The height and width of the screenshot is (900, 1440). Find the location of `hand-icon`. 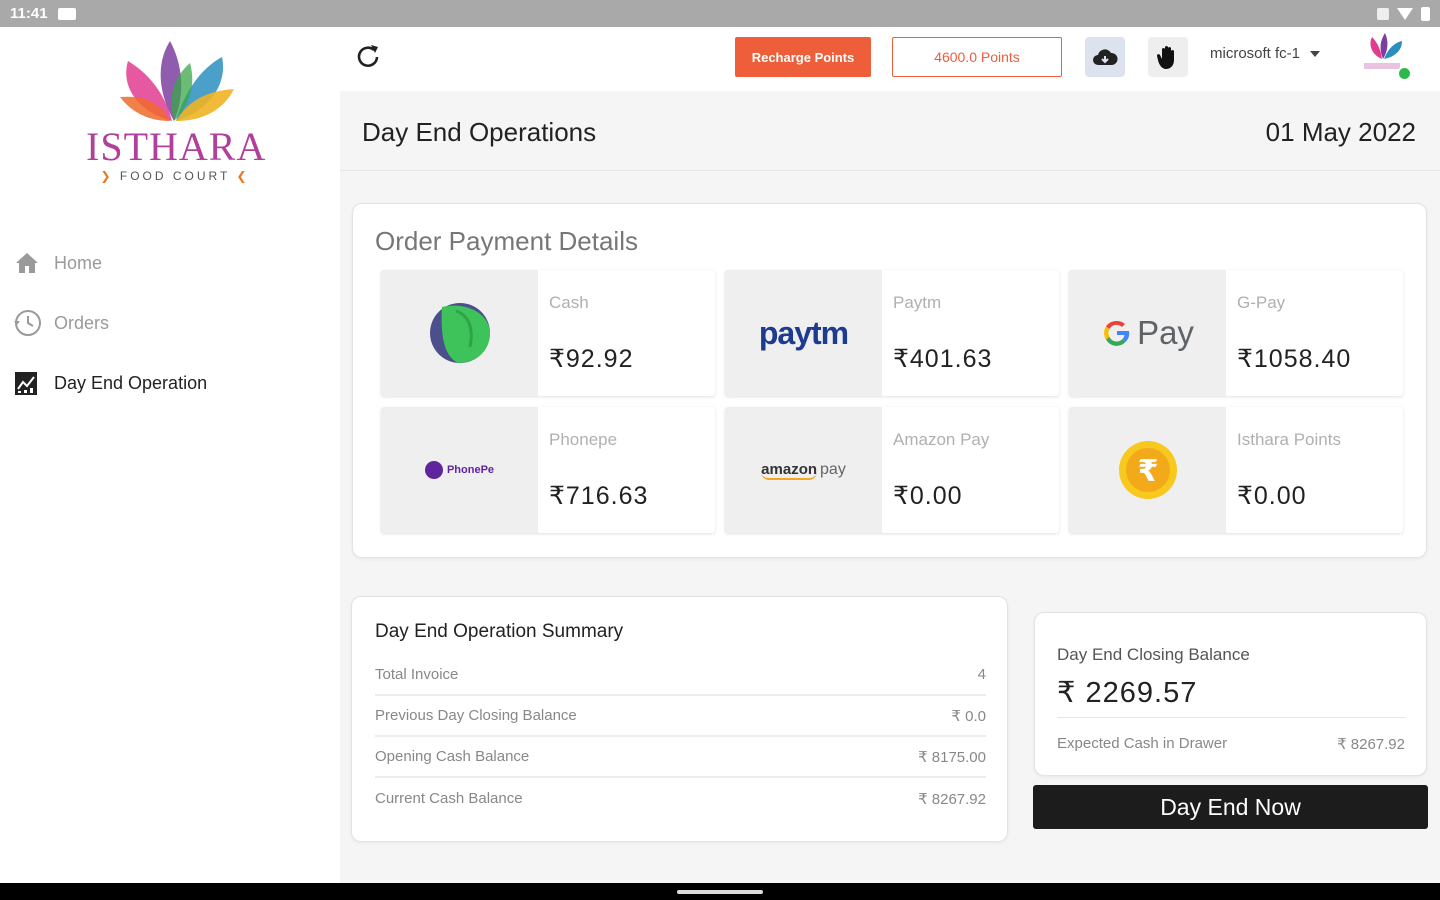

hand-icon is located at coordinates (1165, 57).